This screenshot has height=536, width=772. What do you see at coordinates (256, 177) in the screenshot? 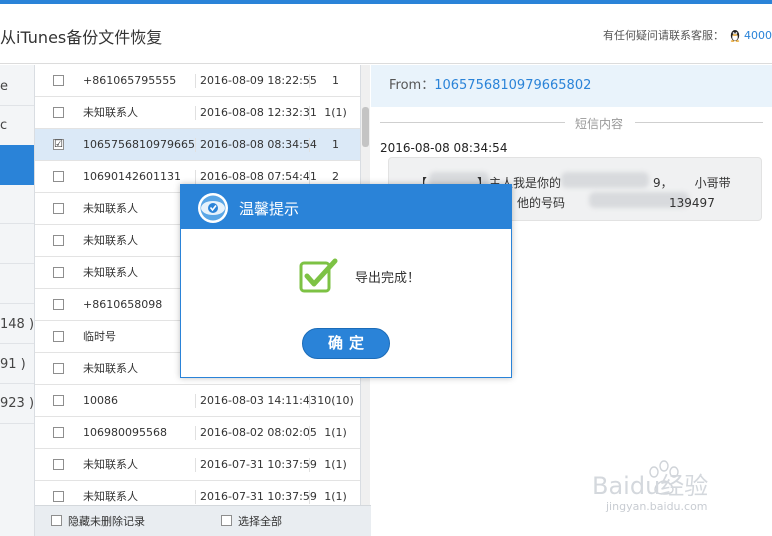
I see `message-time: 2016-08-08 07:54:41` at bounding box center [256, 177].